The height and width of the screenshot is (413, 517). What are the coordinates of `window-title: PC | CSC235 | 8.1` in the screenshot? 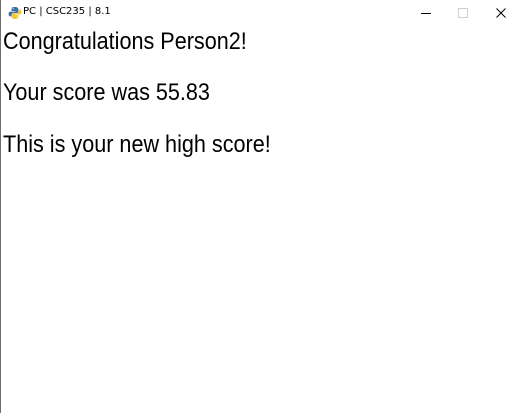 It's located at (67, 11).